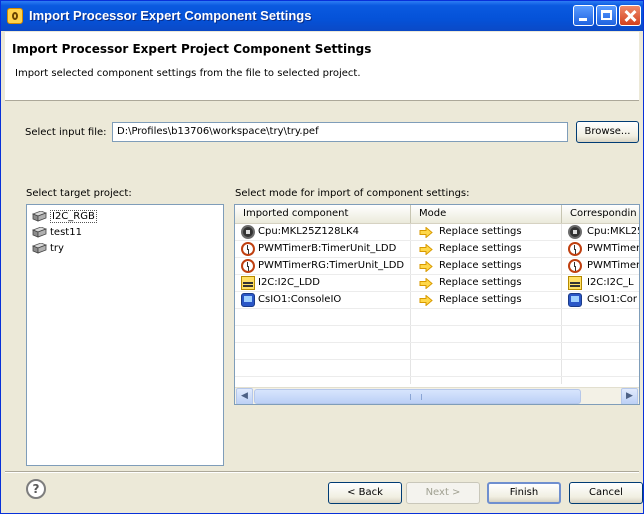 The image size is (644, 514). Describe the element at coordinates (600, 214) in the screenshot. I see `column-header-corresponding: Correspondin` at that location.